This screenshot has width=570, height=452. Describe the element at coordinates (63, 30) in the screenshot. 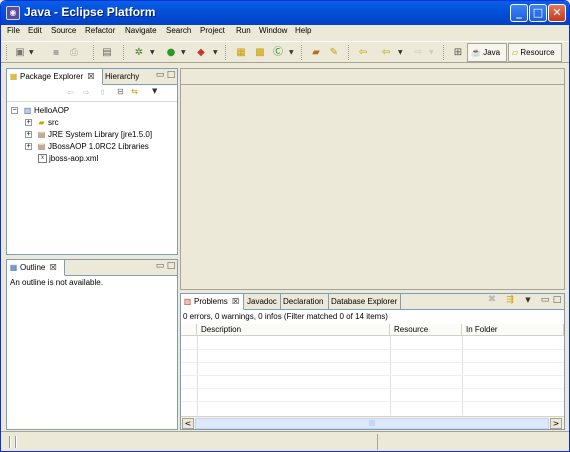

I see `menu-source: Source` at that location.